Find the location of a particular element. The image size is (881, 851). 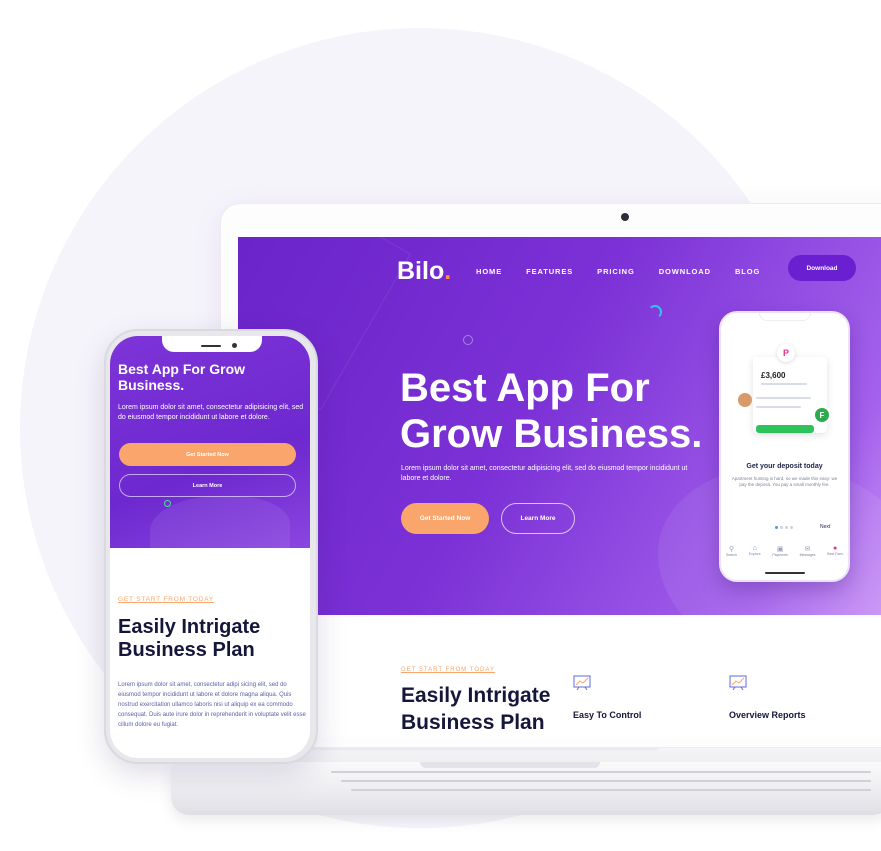

learn-more-button: Learn More is located at coordinates (538, 518).